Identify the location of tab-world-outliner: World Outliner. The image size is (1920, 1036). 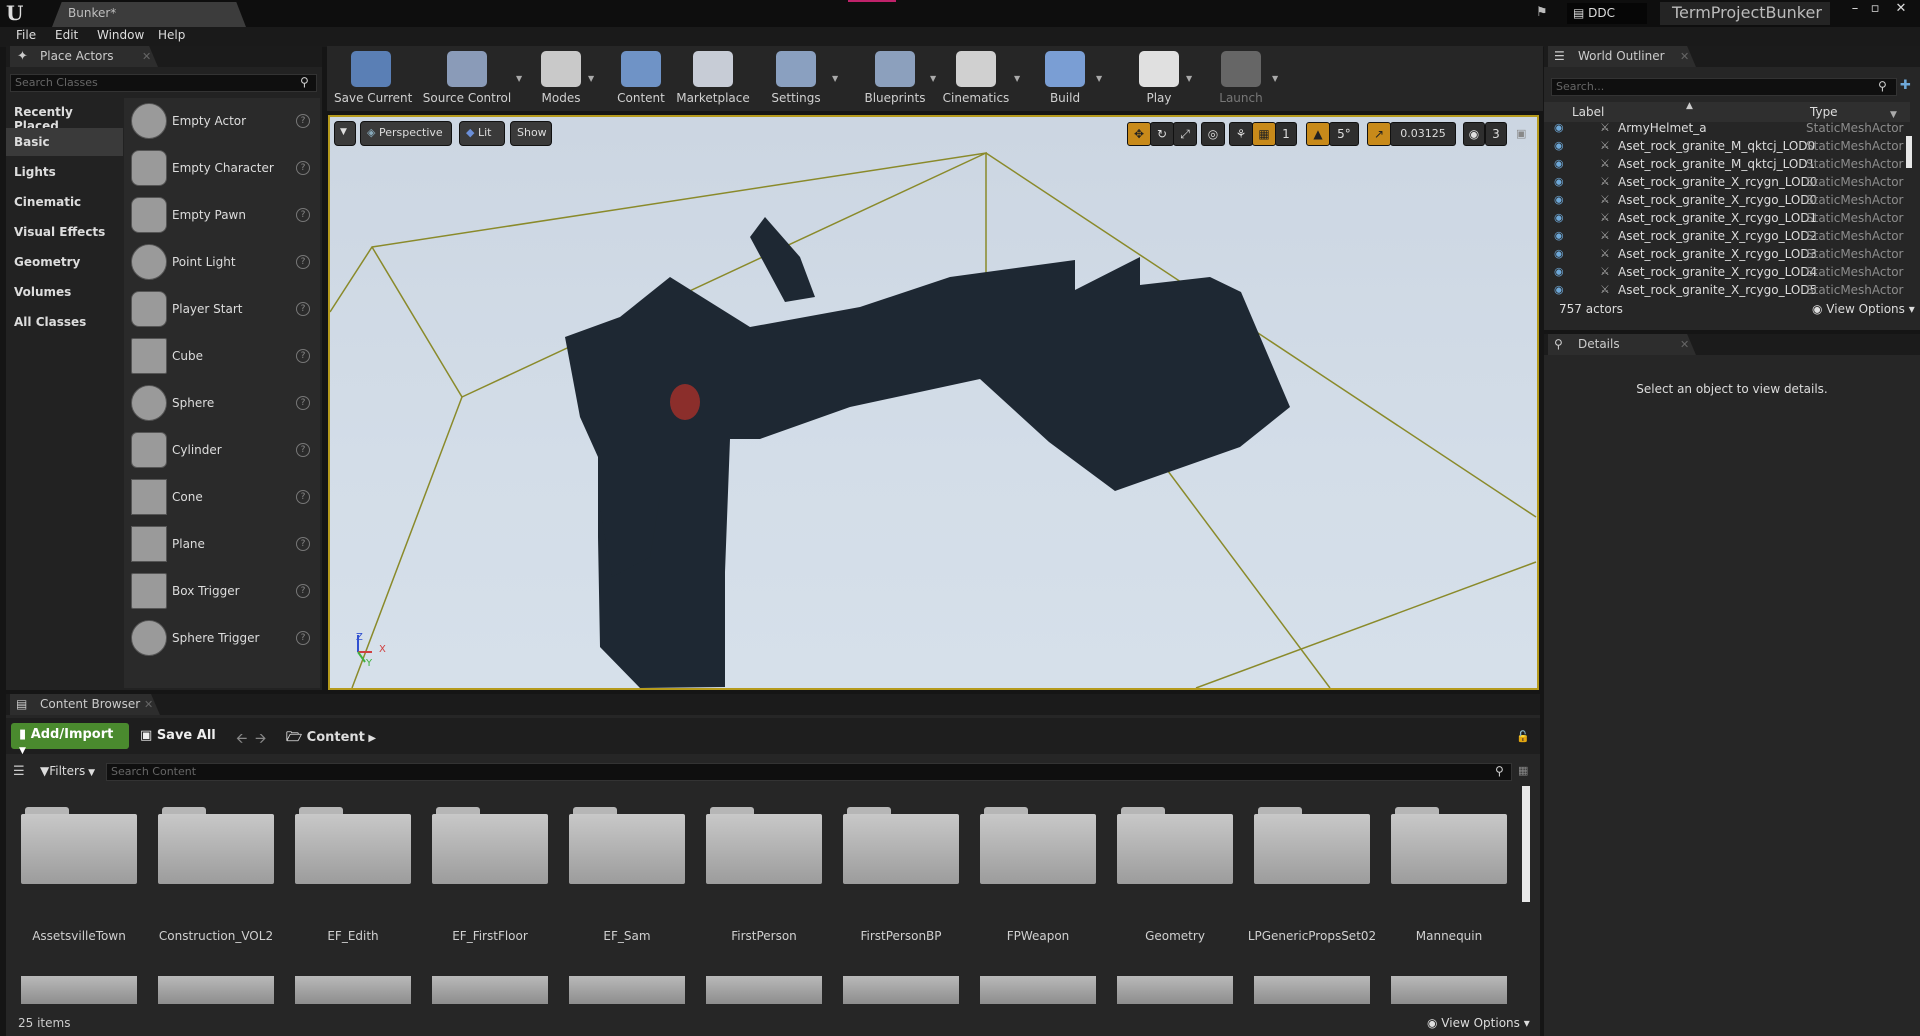
(1622, 56).